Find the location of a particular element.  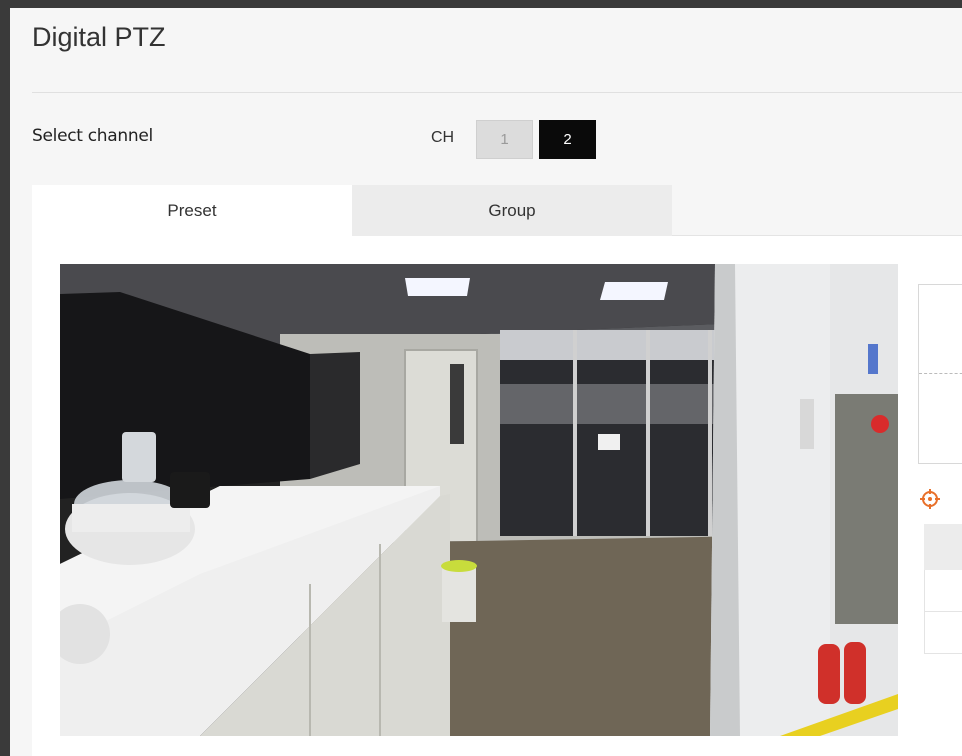

tab-bar: Preset Group is located at coordinates (497, 210).